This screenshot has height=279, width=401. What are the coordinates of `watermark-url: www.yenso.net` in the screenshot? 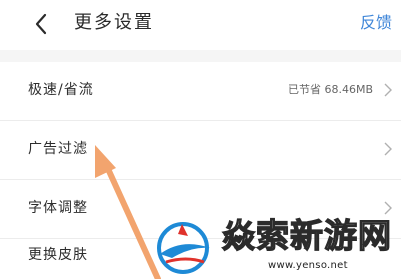 It's located at (308, 265).